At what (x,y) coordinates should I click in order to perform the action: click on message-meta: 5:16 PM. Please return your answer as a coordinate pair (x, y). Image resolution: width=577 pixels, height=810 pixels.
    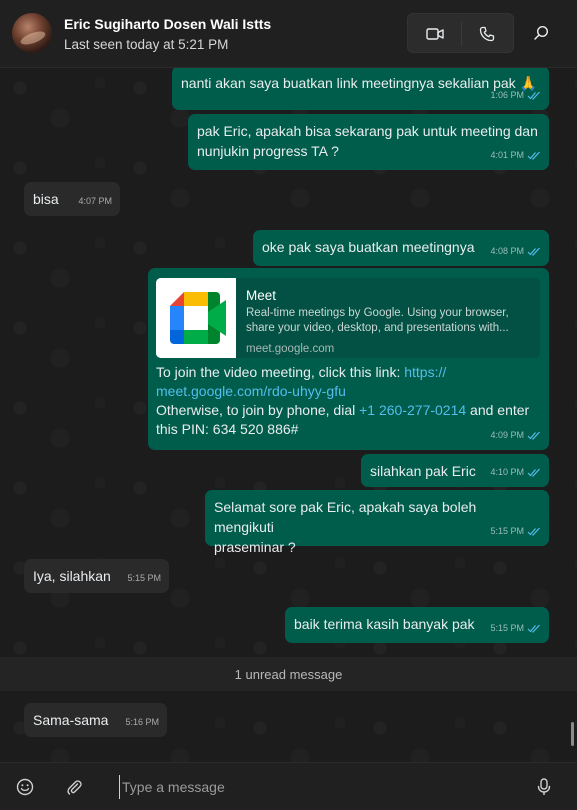
    Looking at the image, I should click on (142, 722).